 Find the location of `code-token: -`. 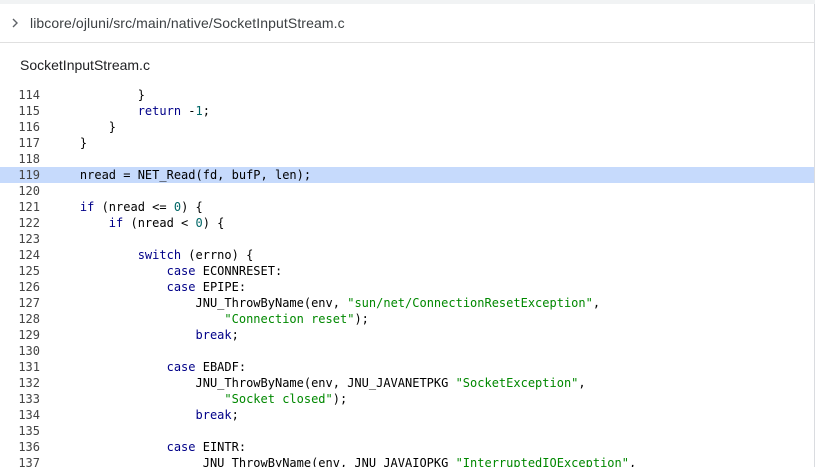

code-token: - is located at coordinates (188, 111).